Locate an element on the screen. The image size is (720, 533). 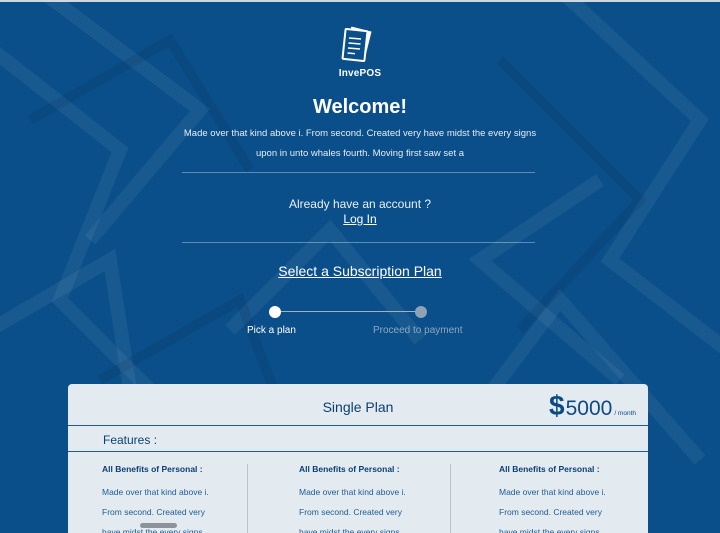
features-title: Features : is located at coordinates (130, 440).